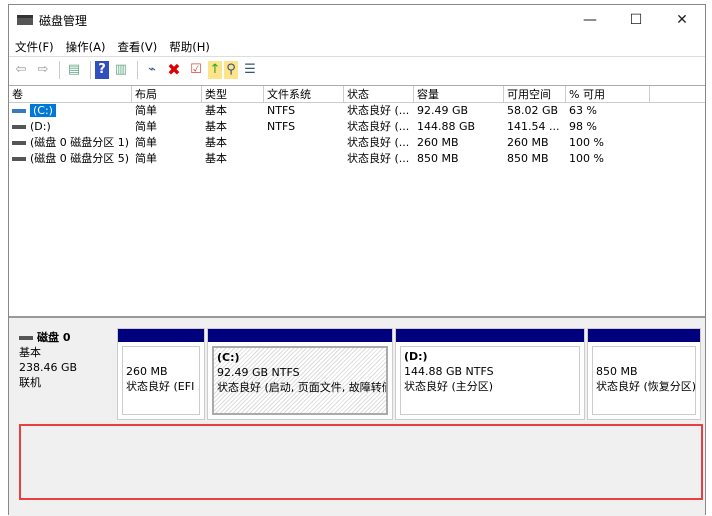 Image resolution: width=712 pixels, height=516 pixels. Describe the element at coordinates (449, 386) in the screenshot. I see `partition-status: 状态良好 (主分区)` at that location.